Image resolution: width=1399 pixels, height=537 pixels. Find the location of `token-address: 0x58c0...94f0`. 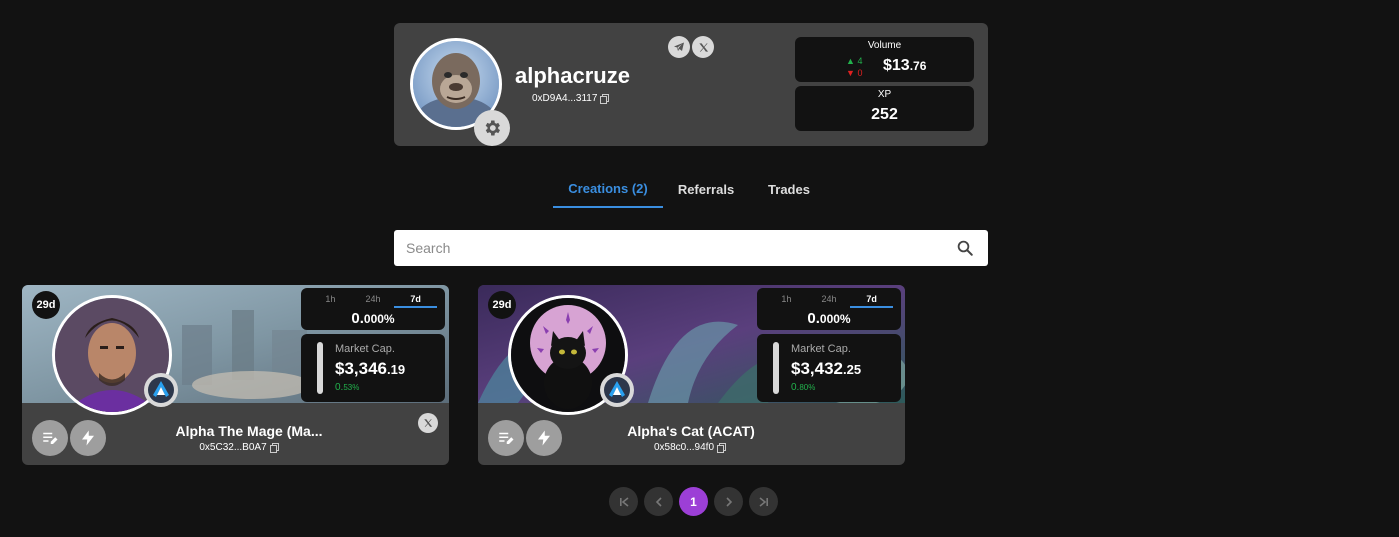

token-address: 0x58c0...94f0 is located at coordinates (690, 447).